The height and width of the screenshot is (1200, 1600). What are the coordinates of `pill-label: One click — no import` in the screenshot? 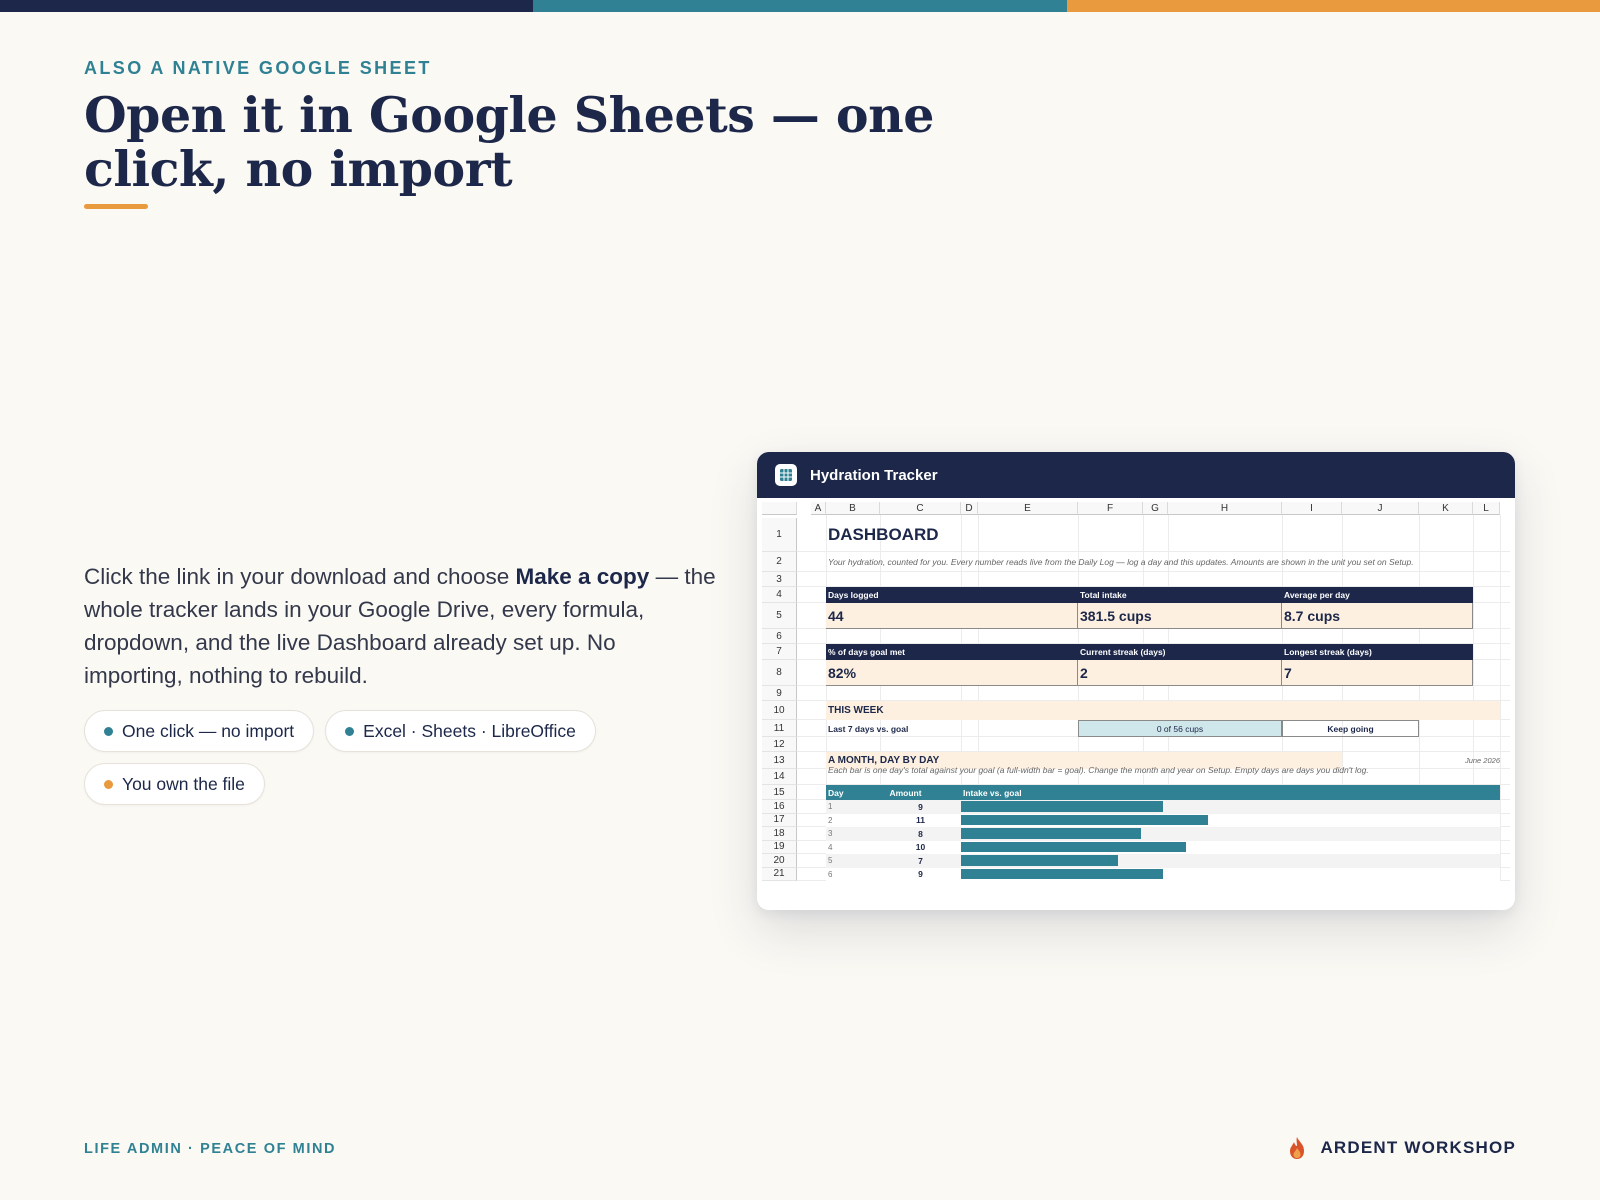 It's located at (208, 730).